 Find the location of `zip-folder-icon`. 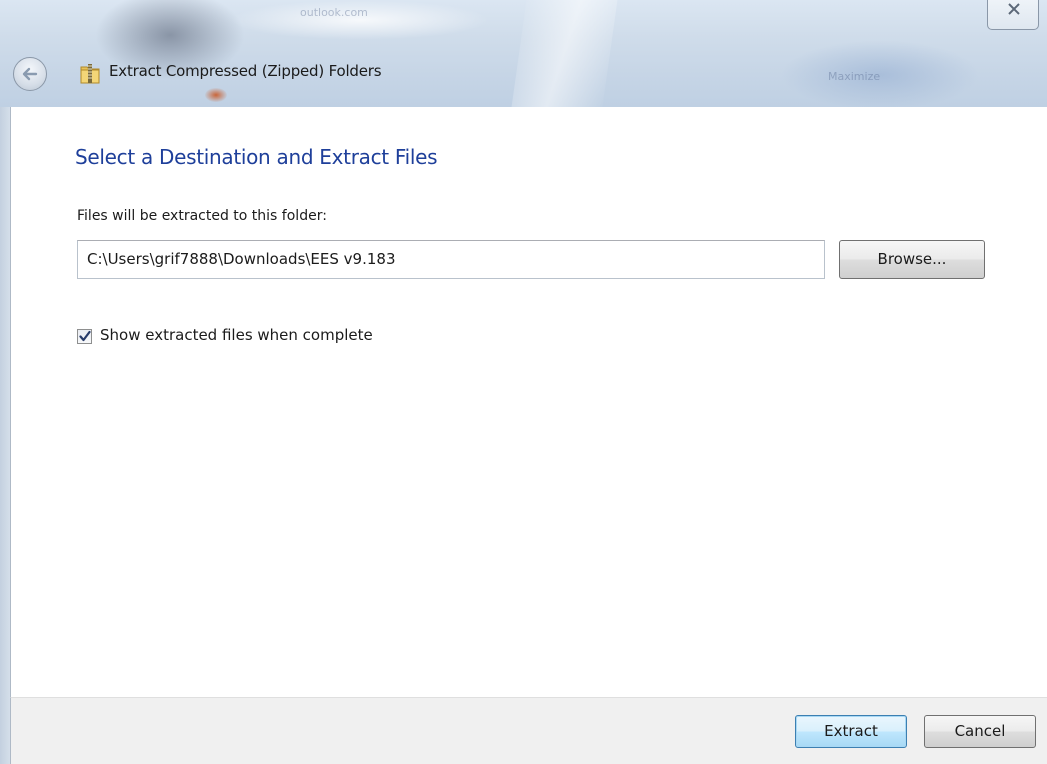

zip-folder-icon is located at coordinates (90, 74).